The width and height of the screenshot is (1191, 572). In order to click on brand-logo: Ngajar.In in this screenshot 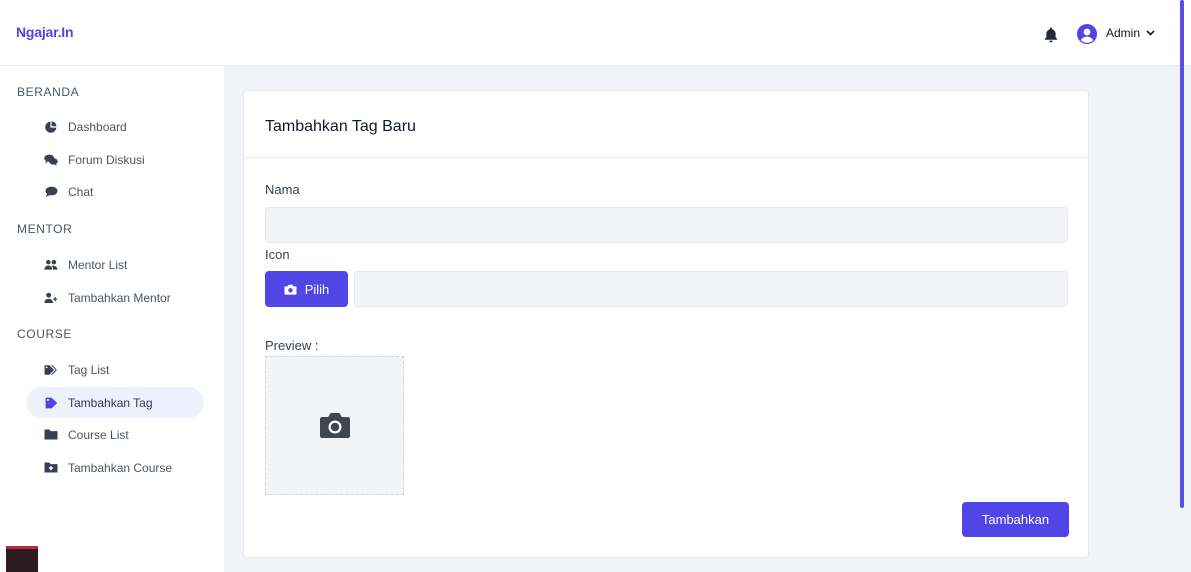, I will do `click(45, 32)`.